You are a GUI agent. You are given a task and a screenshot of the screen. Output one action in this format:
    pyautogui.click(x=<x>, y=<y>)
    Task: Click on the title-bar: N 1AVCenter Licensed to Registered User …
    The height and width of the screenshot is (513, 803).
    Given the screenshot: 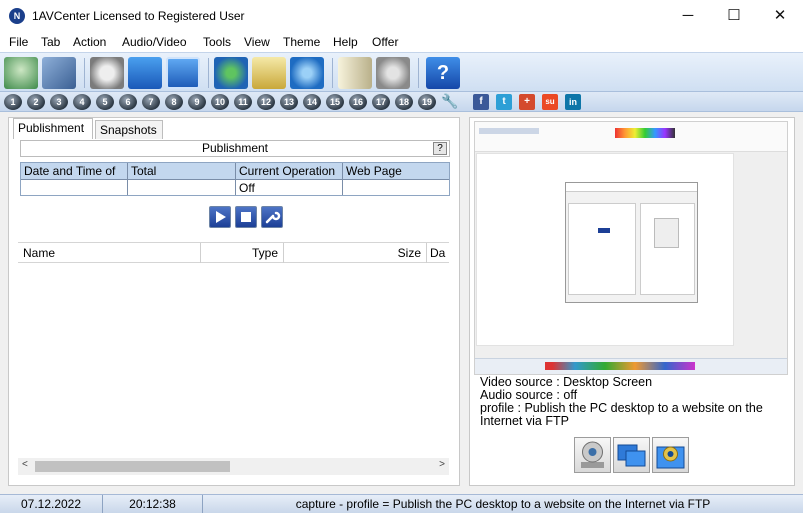 What is the action you would take?
    pyautogui.click(x=401, y=16)
    